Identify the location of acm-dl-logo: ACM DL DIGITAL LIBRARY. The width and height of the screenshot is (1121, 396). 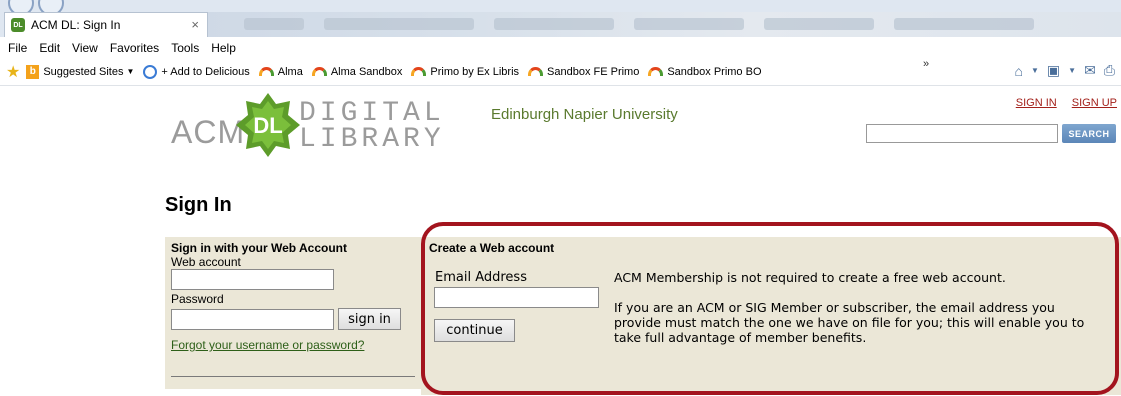
(306, 124).